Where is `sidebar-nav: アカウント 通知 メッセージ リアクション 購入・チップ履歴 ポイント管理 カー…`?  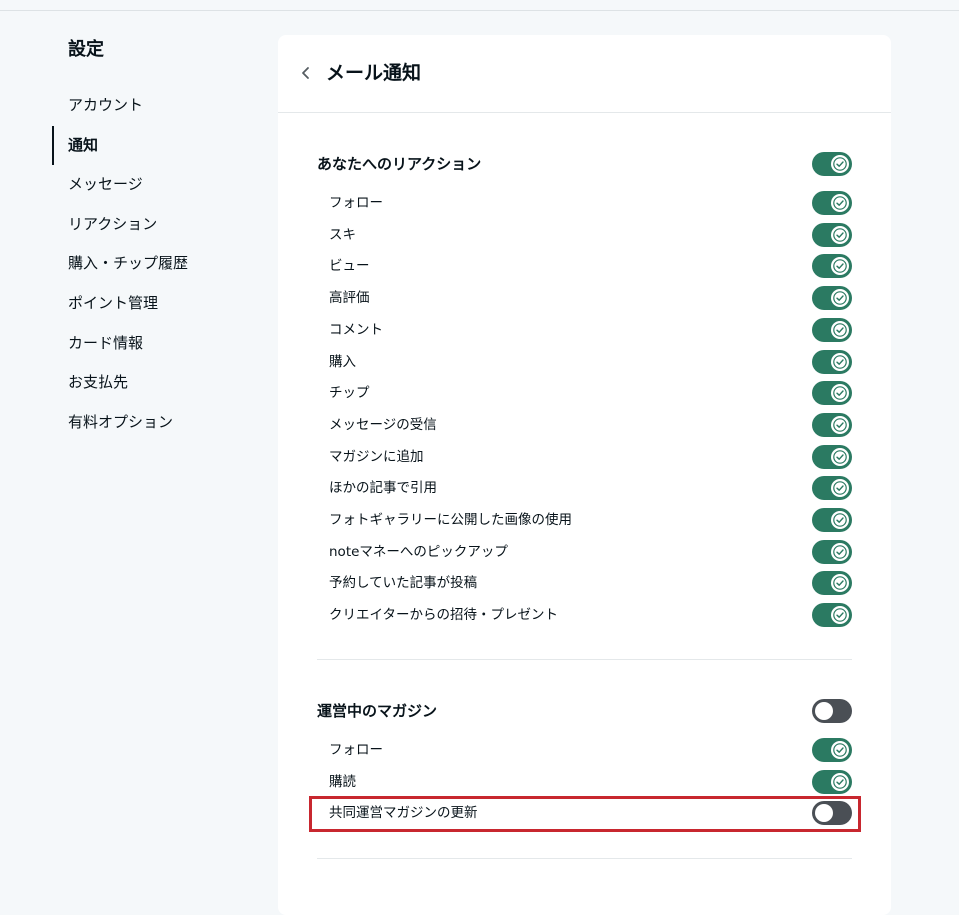
sidebar-nav: アカウント 通知 メッセージ リアクション 購入・チップ履歴 ポイント管理 カー… is located at coordinates (152, 264).